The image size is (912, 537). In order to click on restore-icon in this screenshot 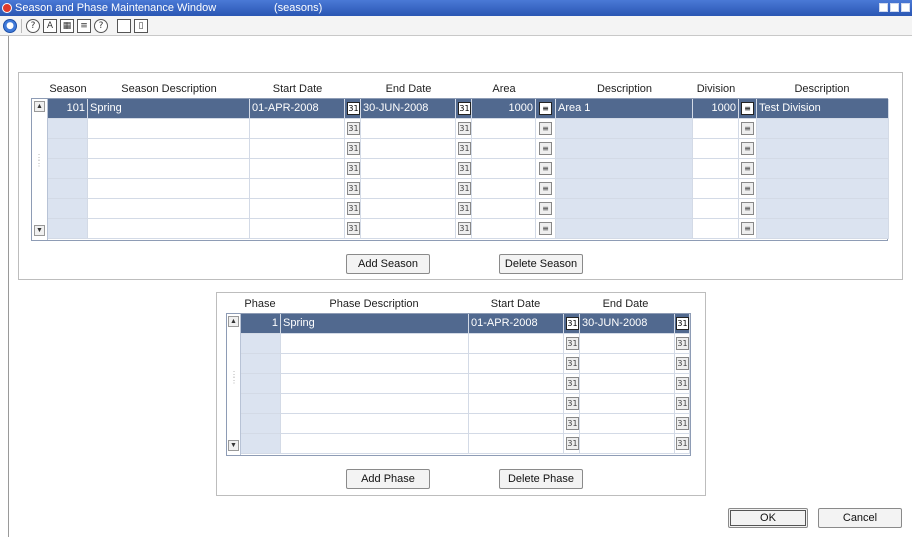, I will do `click(905, 7)`.